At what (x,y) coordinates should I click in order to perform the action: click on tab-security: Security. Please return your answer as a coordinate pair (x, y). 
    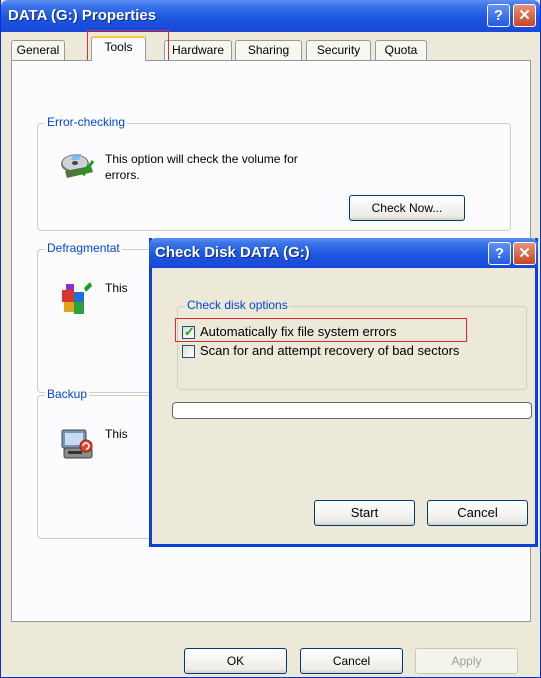
    Looking at the image, I should click on (338, 50).